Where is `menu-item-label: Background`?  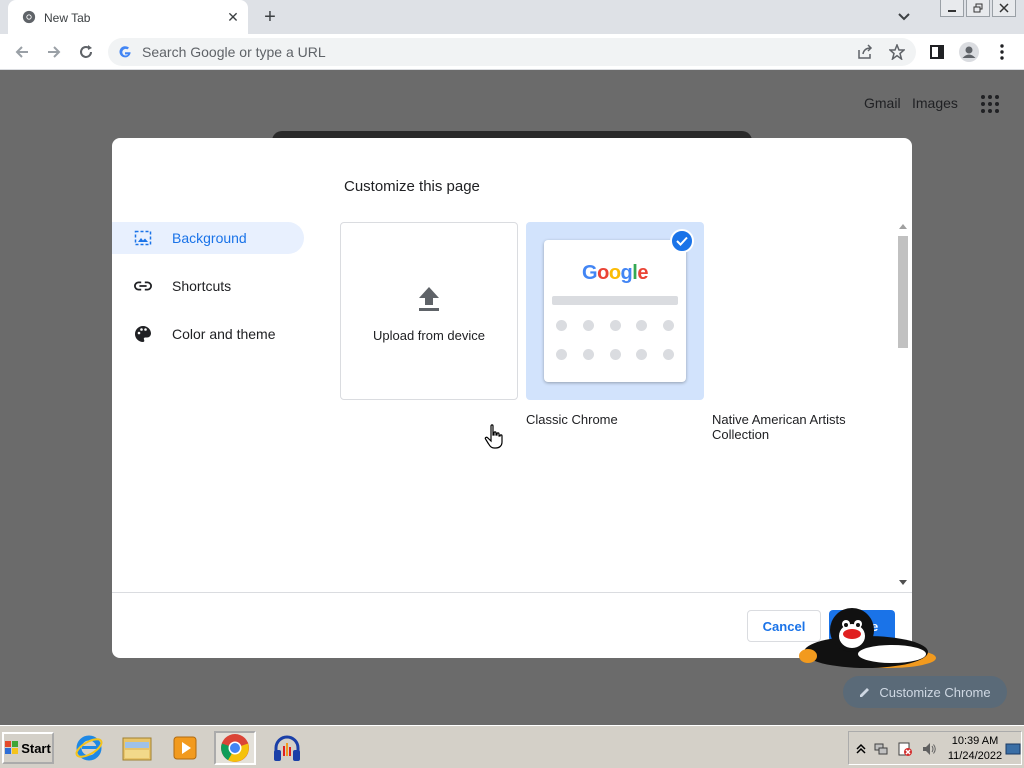 menu-item-label: Background is located at coordinates (209, 238).